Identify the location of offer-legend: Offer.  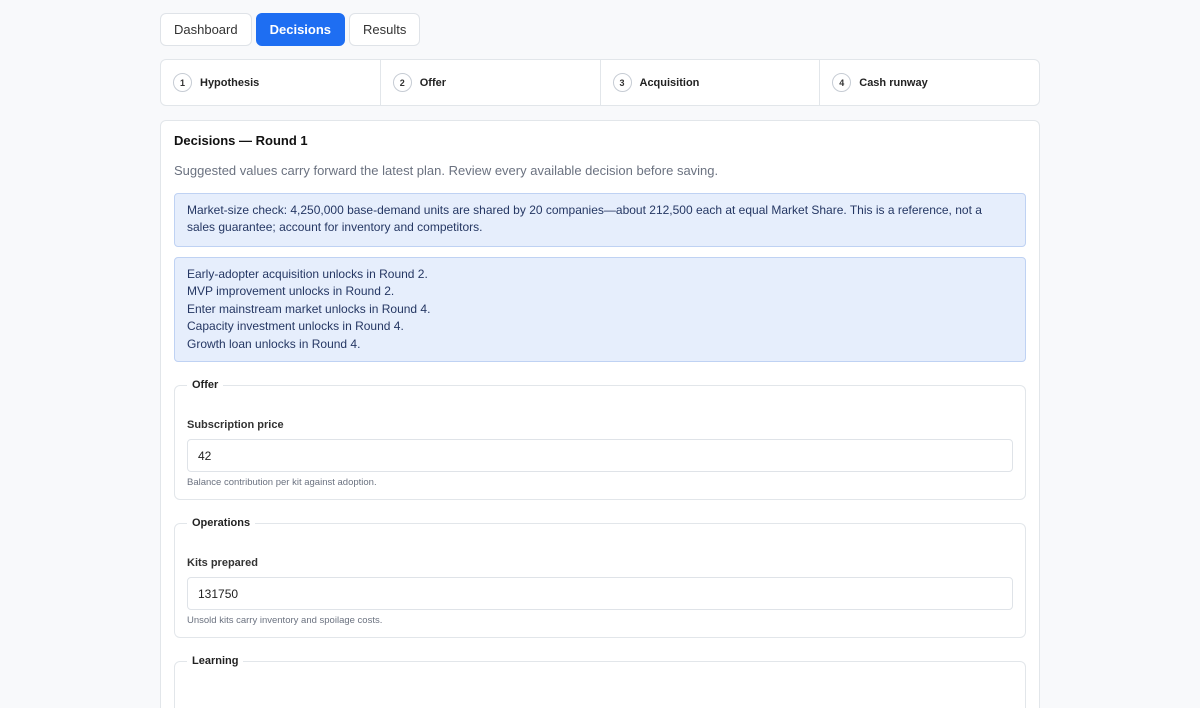
(205, 385).